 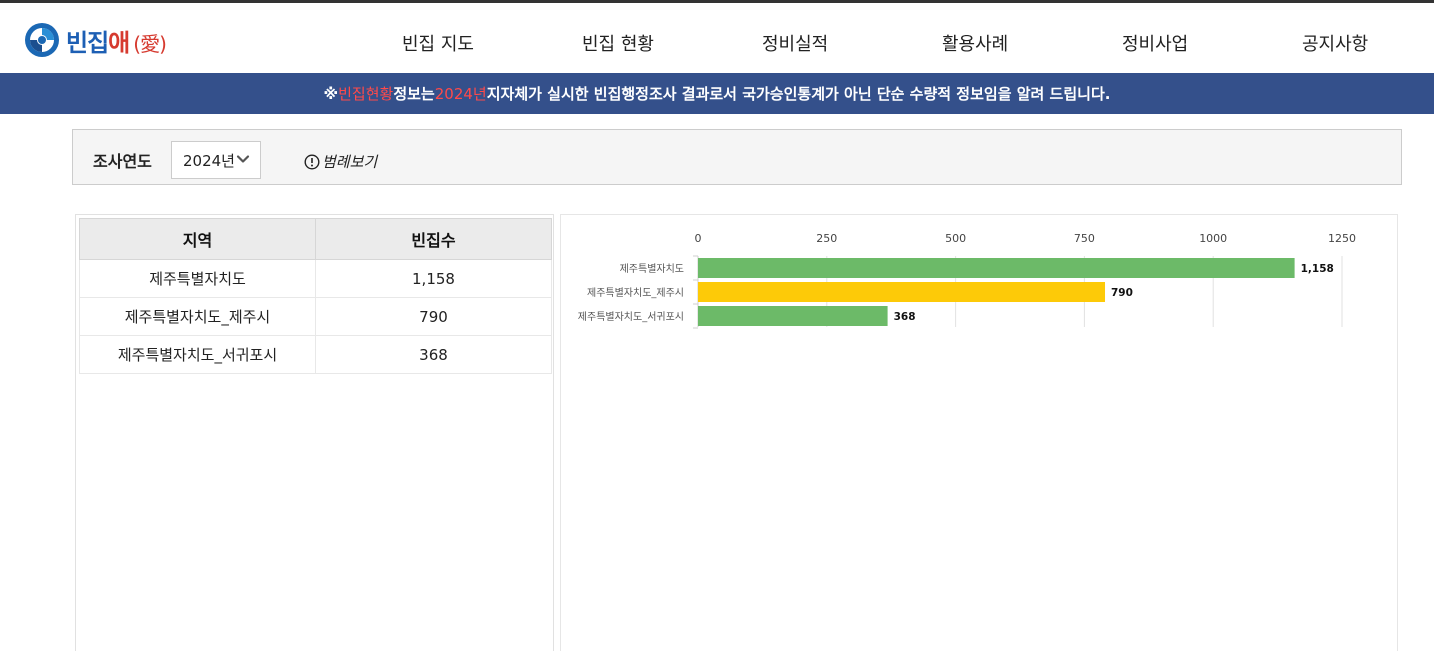 What do you see at coordinates (795, 43) in the screenshot?
I see `nav-item-maintenance-results: 정비실적` at bounding box center [795, 43].